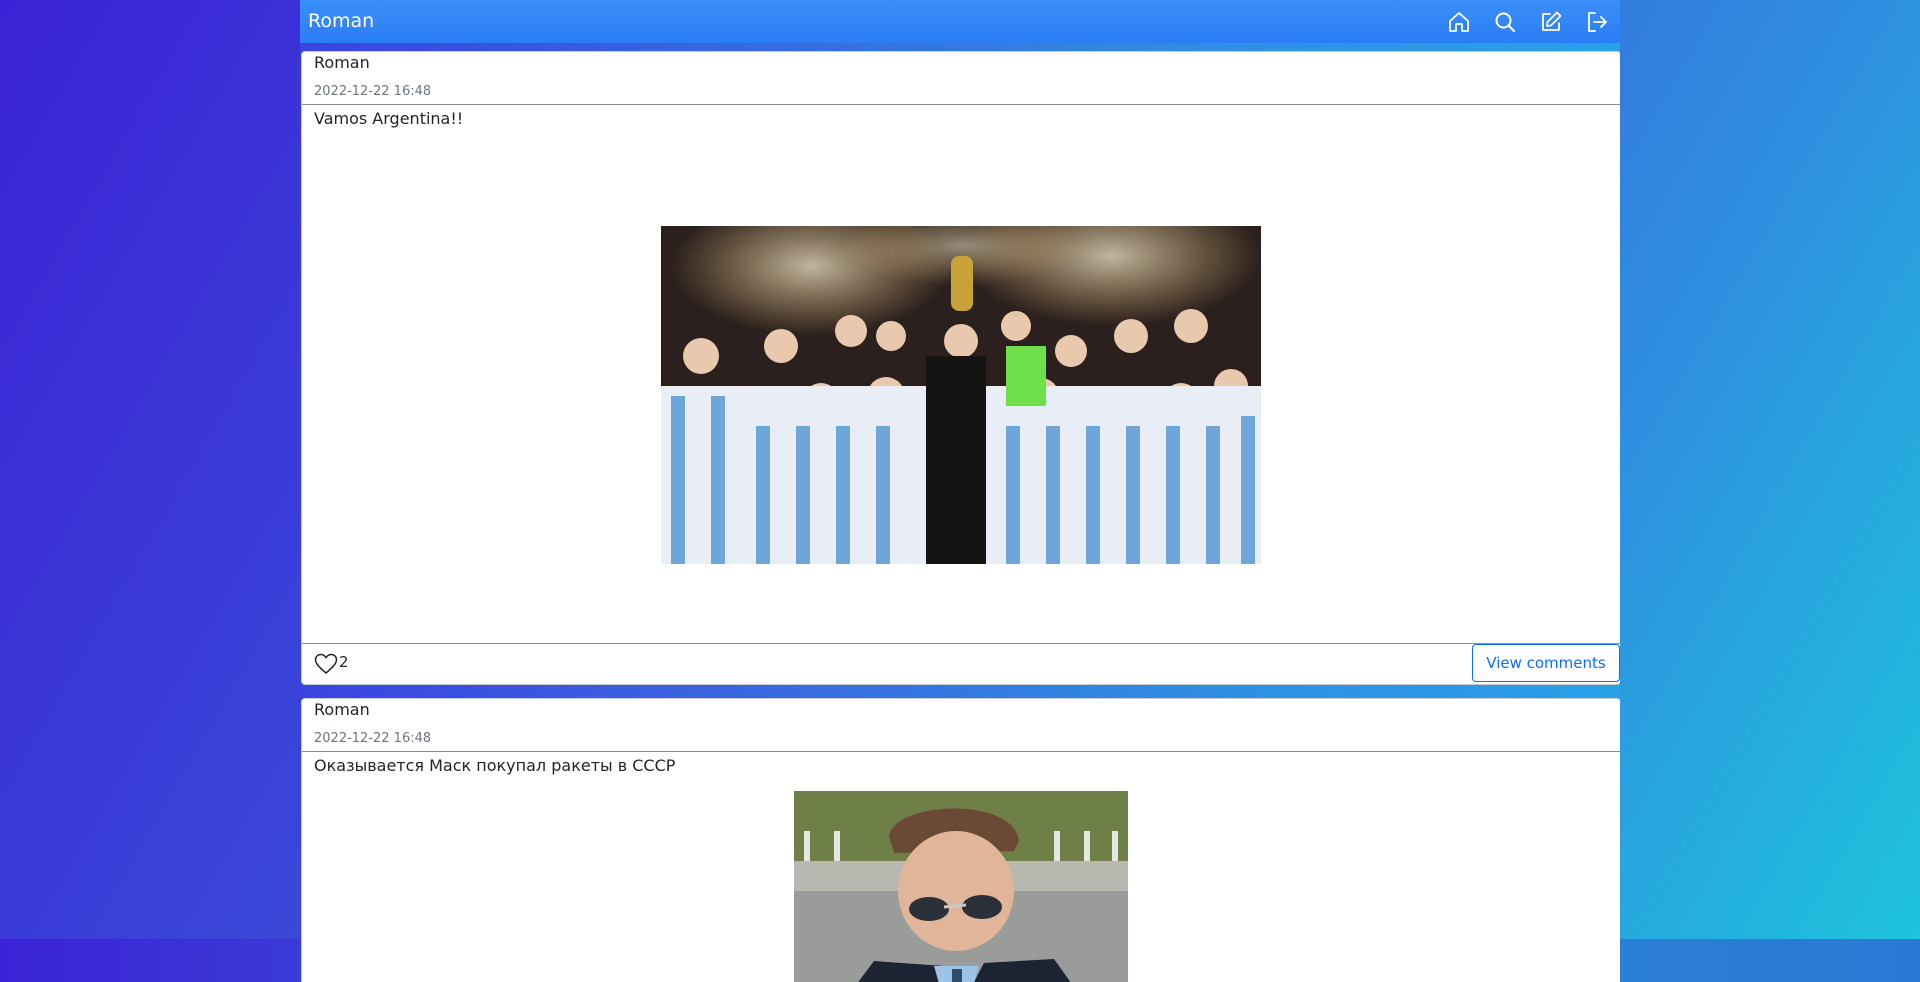  Describe the element at coordinates (326, 663) in the screenshot. I see `heart-icon` at that location.